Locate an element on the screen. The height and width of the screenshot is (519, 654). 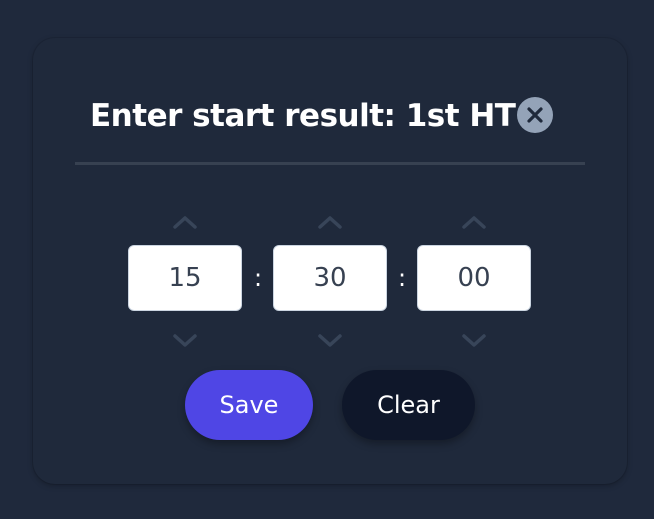
hours-decrement-chevron-down-icon is located at coordinates (185, 341).